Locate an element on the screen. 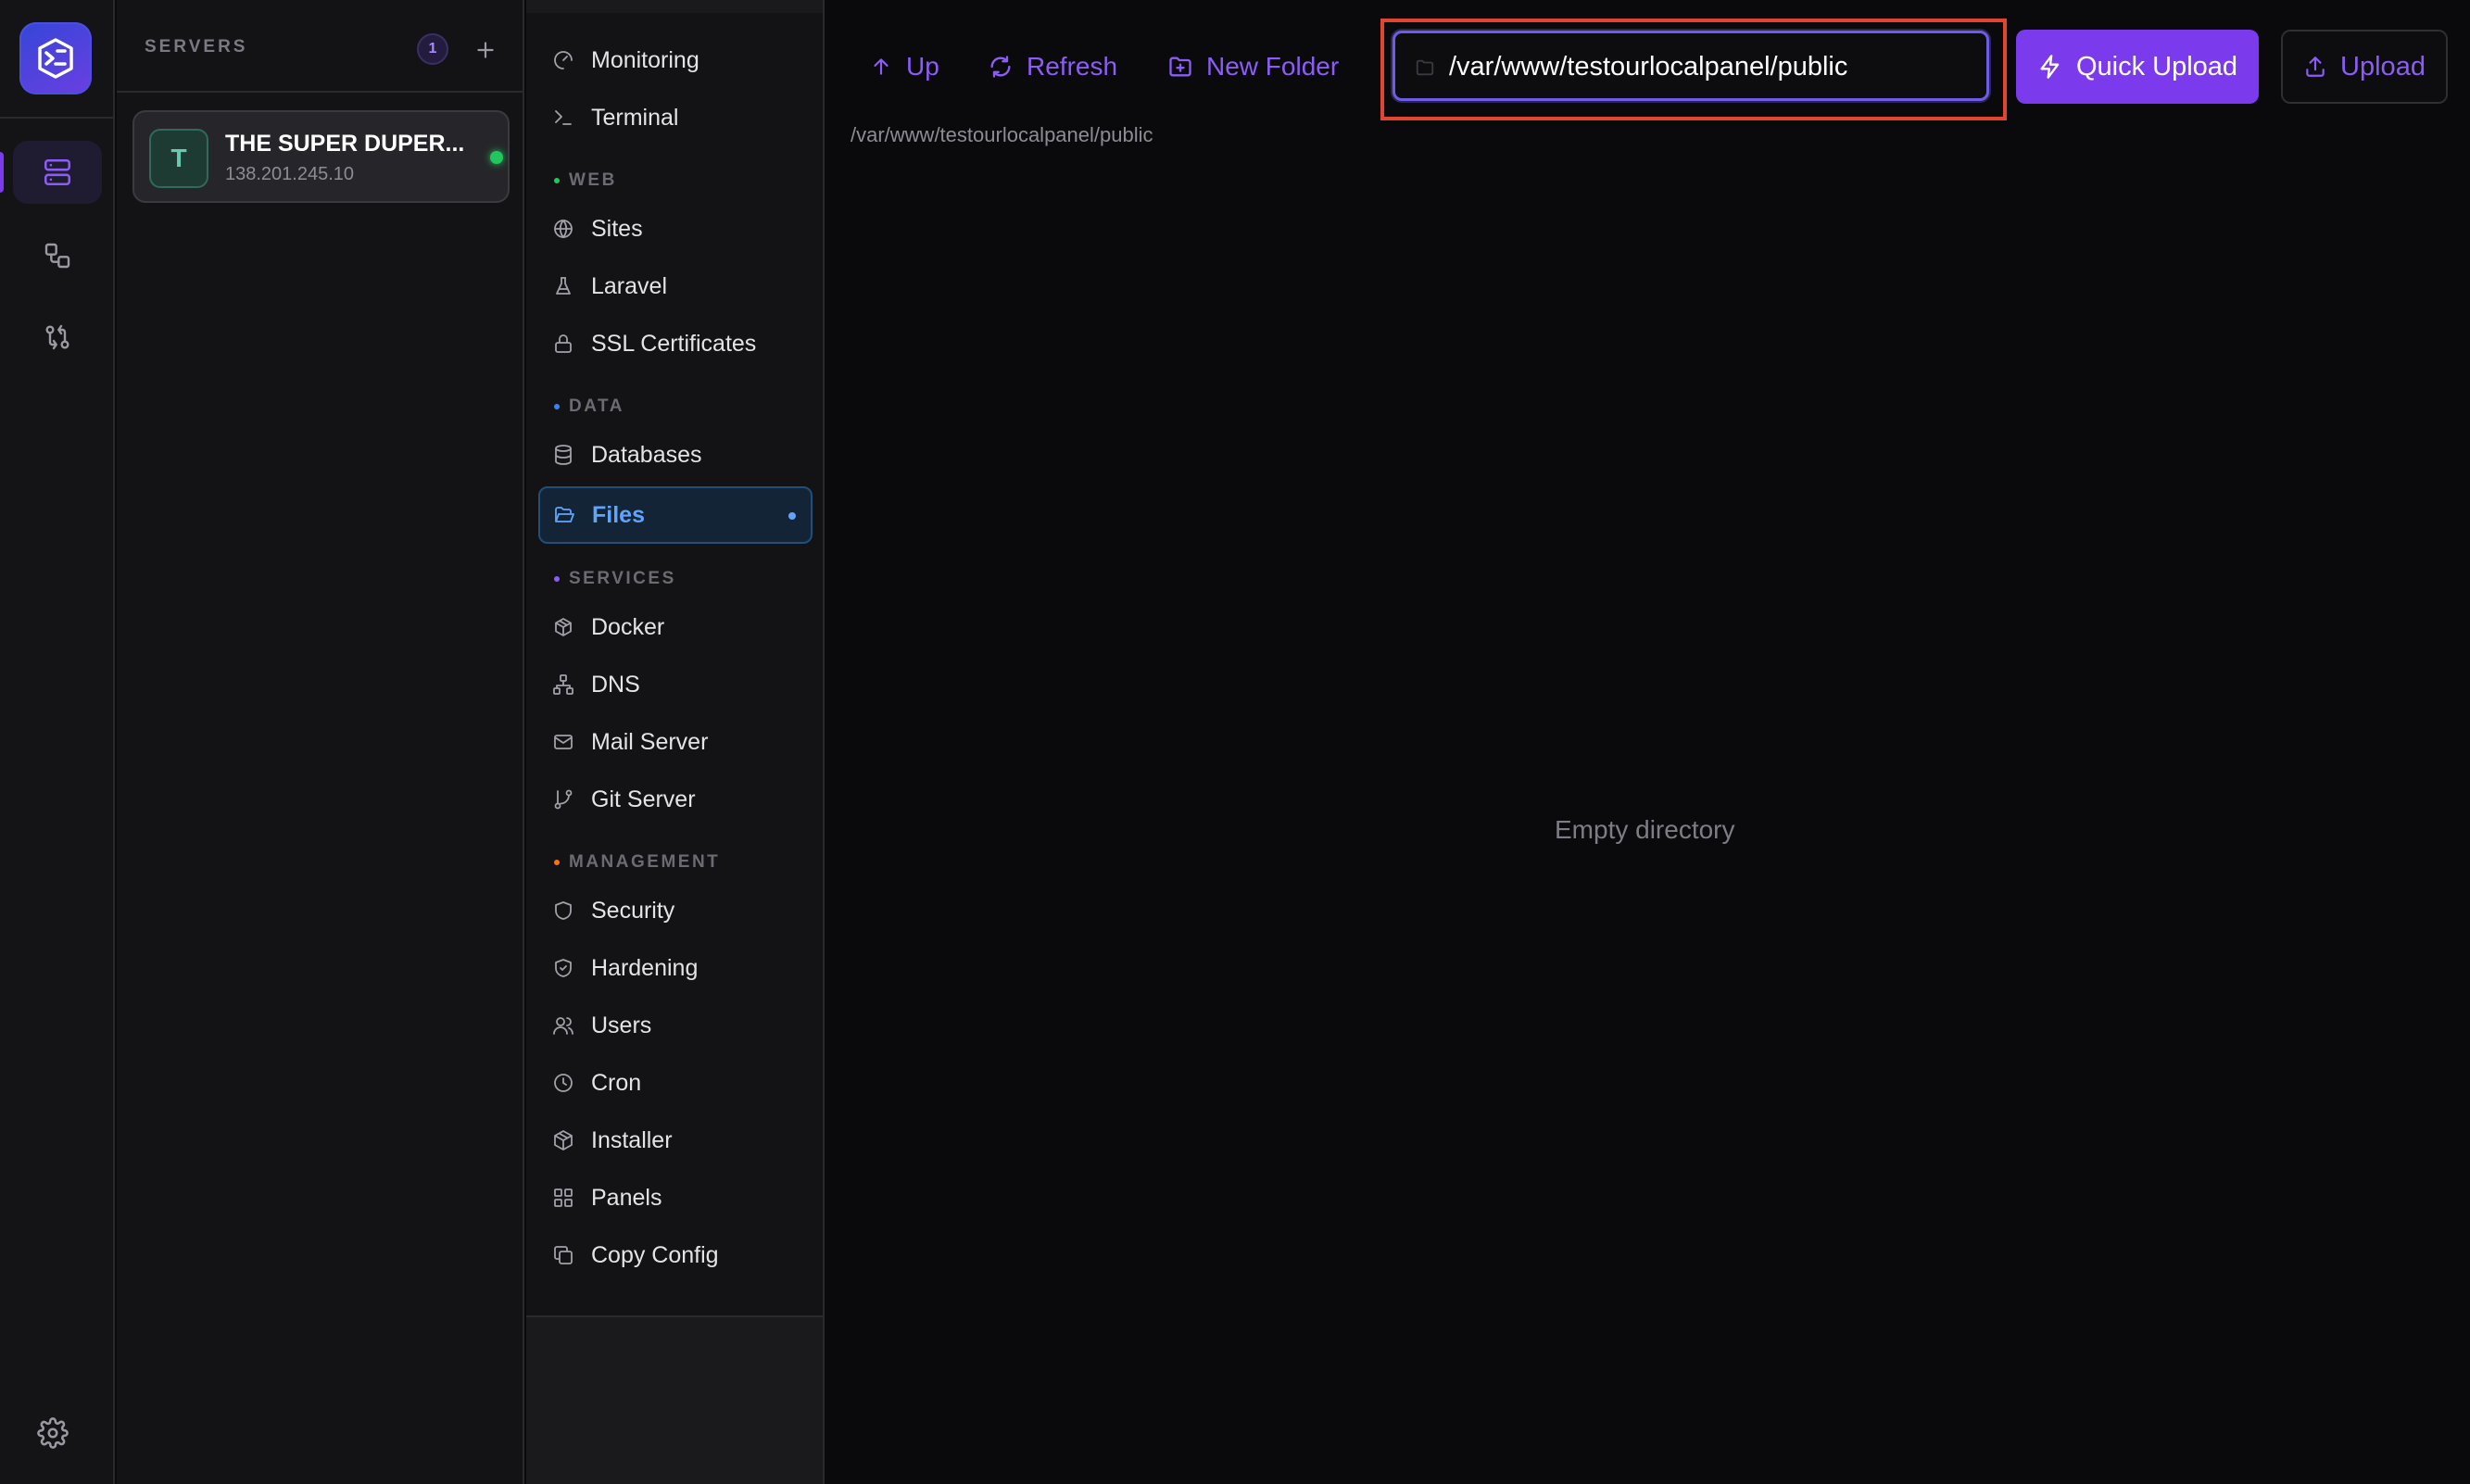 The height and width of the screenshot is (1484, 2470). boxes-icon is located at coordinates (563, 1140).